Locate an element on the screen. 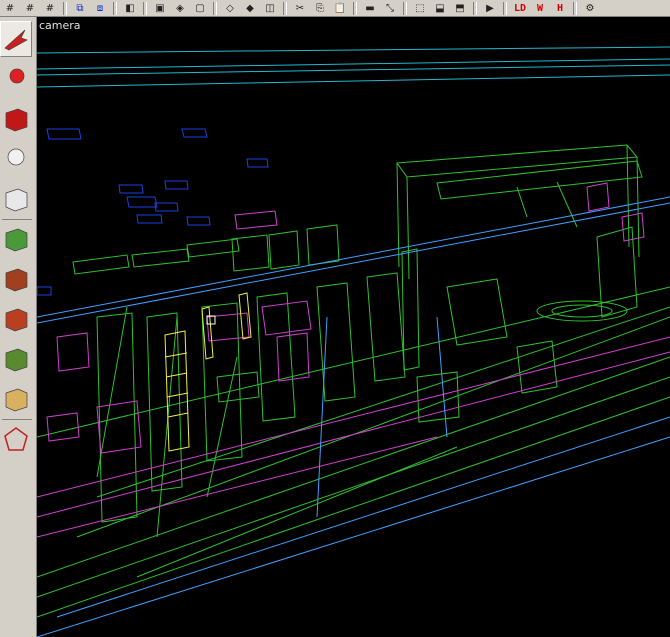 This screenshot has width=670, height=637. flip-icon: ◧ is located at coordinates (130, 8).